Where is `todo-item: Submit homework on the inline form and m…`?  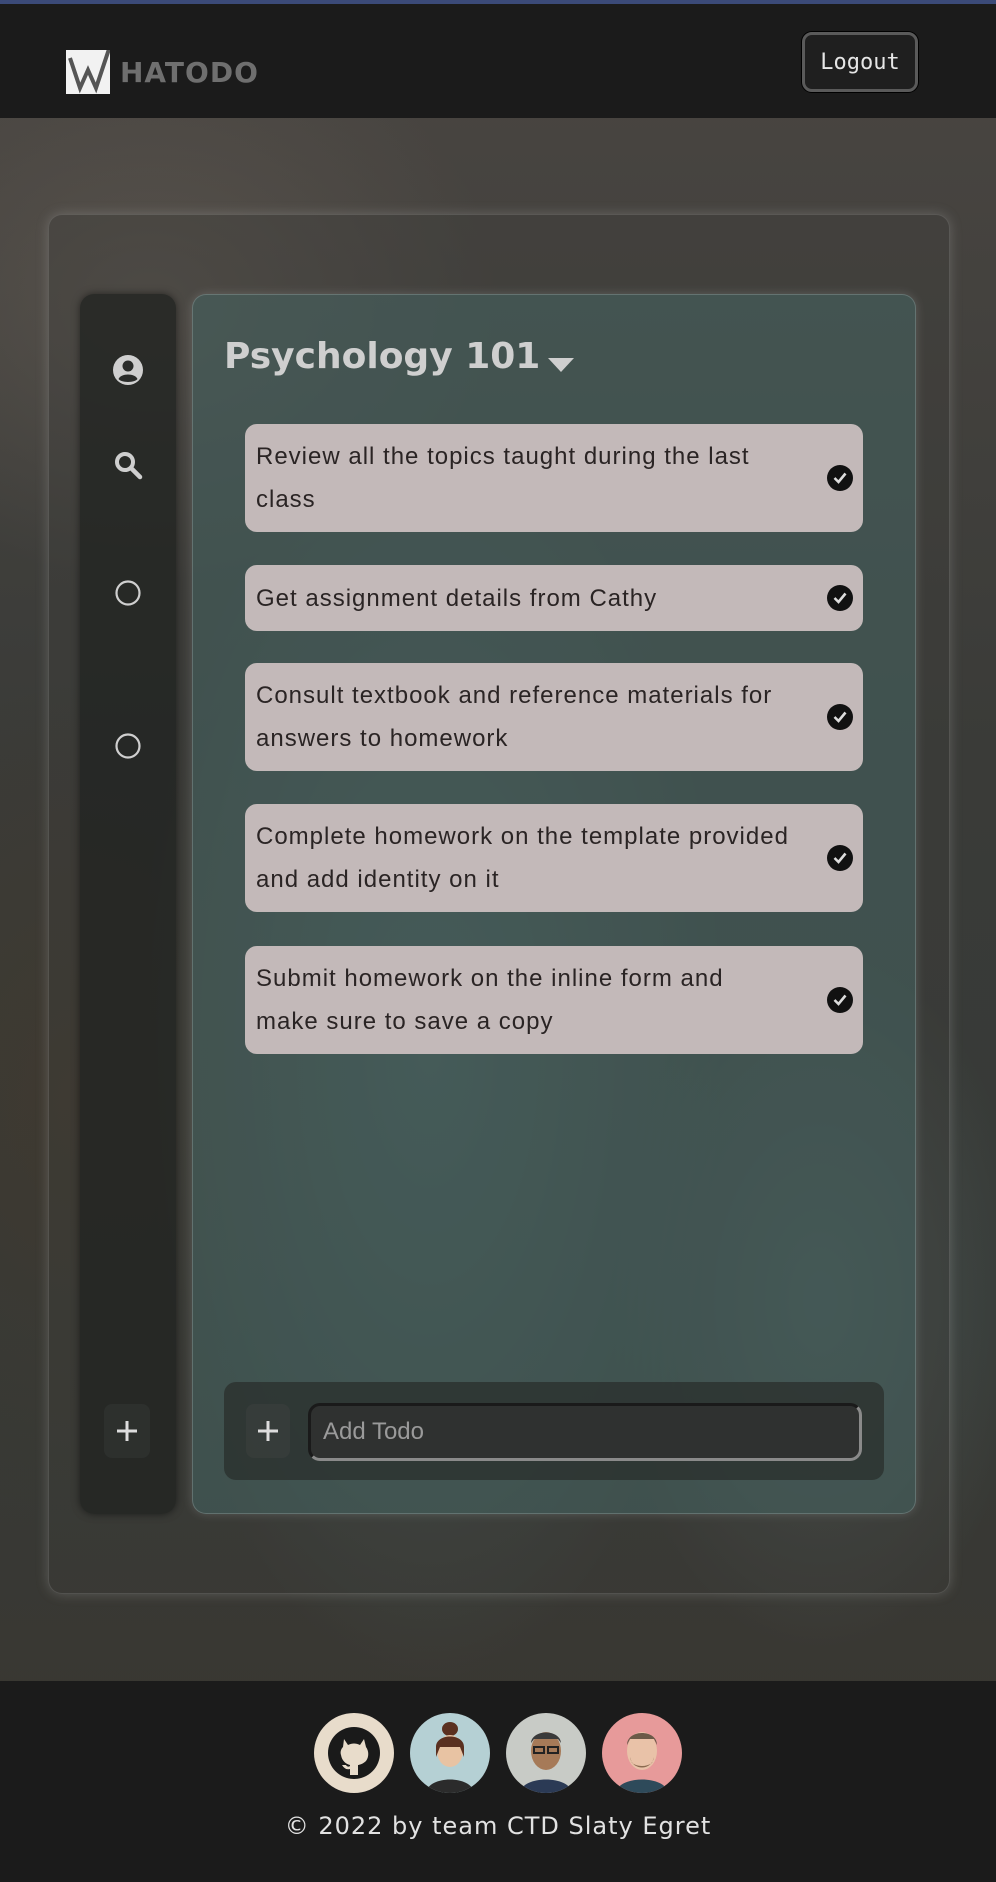
todo-item: Submit homework on the inline form and m… is located at coordinates (554, 1000).